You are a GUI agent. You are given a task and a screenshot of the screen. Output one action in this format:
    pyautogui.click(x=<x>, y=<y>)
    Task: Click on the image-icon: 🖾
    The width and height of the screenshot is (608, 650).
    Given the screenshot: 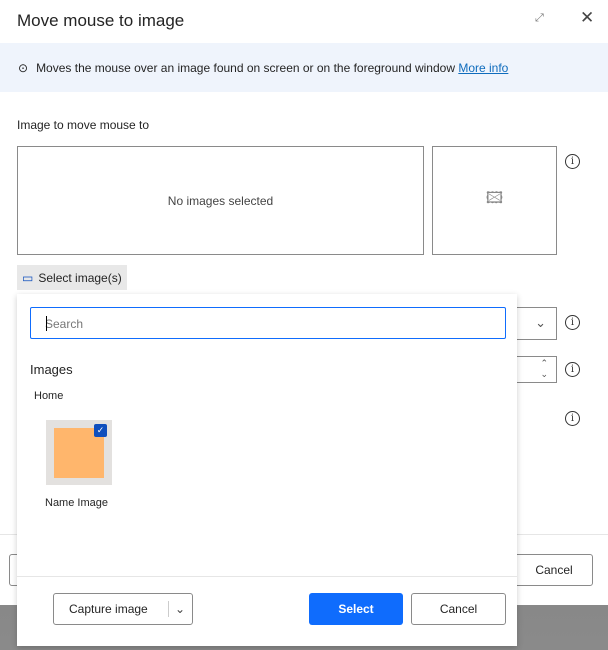 What is the action you would take?
    pyautogui.click(x=494, y=198)
    